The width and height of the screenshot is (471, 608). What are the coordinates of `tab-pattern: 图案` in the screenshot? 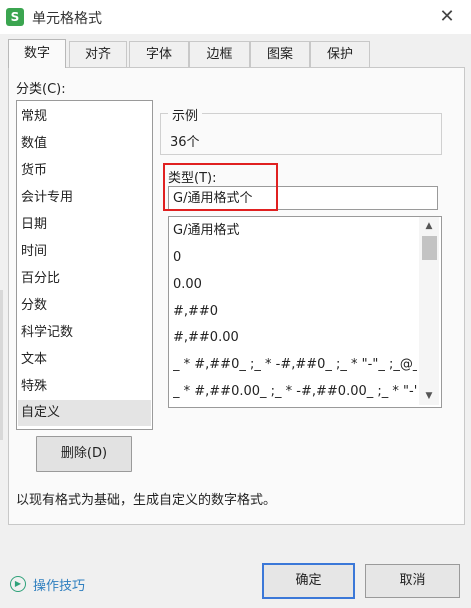 It's located at (280, 54).